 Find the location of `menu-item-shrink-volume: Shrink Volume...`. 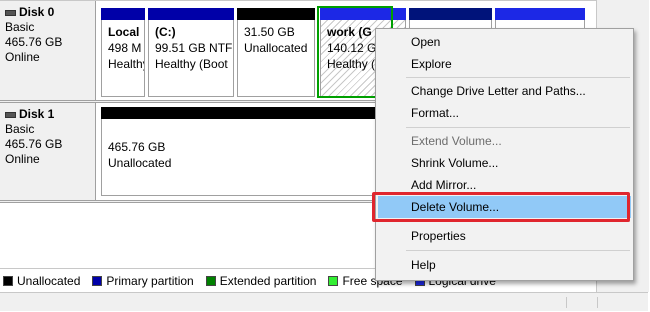

menu-item-shrink-volume: Shrink Volume... is located at coordinates (504, 163).